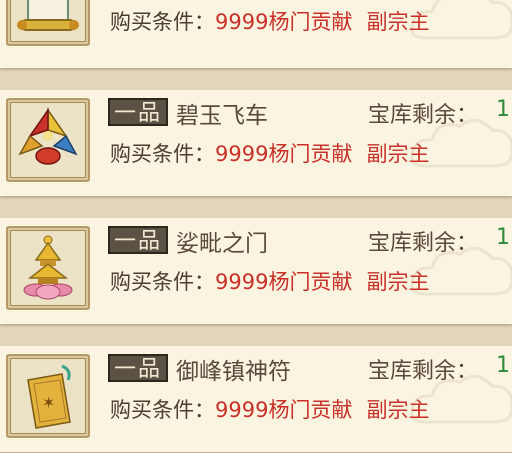 Image resolution: width=512 pixels, height=453 pixels. What do you see at coordinates (222, 244) in the screenshot?
I see `item-name: 娑毗之门` at bounding box center [222, 244].